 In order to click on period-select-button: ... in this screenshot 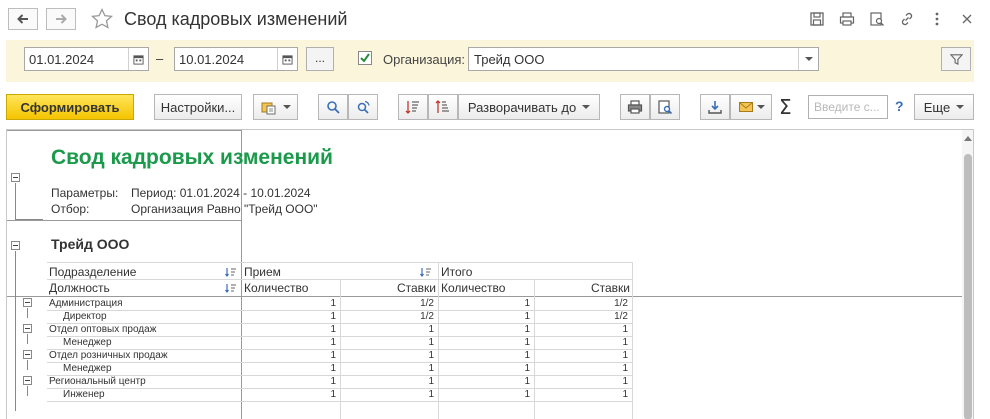, I will do `click(320, 59)`.